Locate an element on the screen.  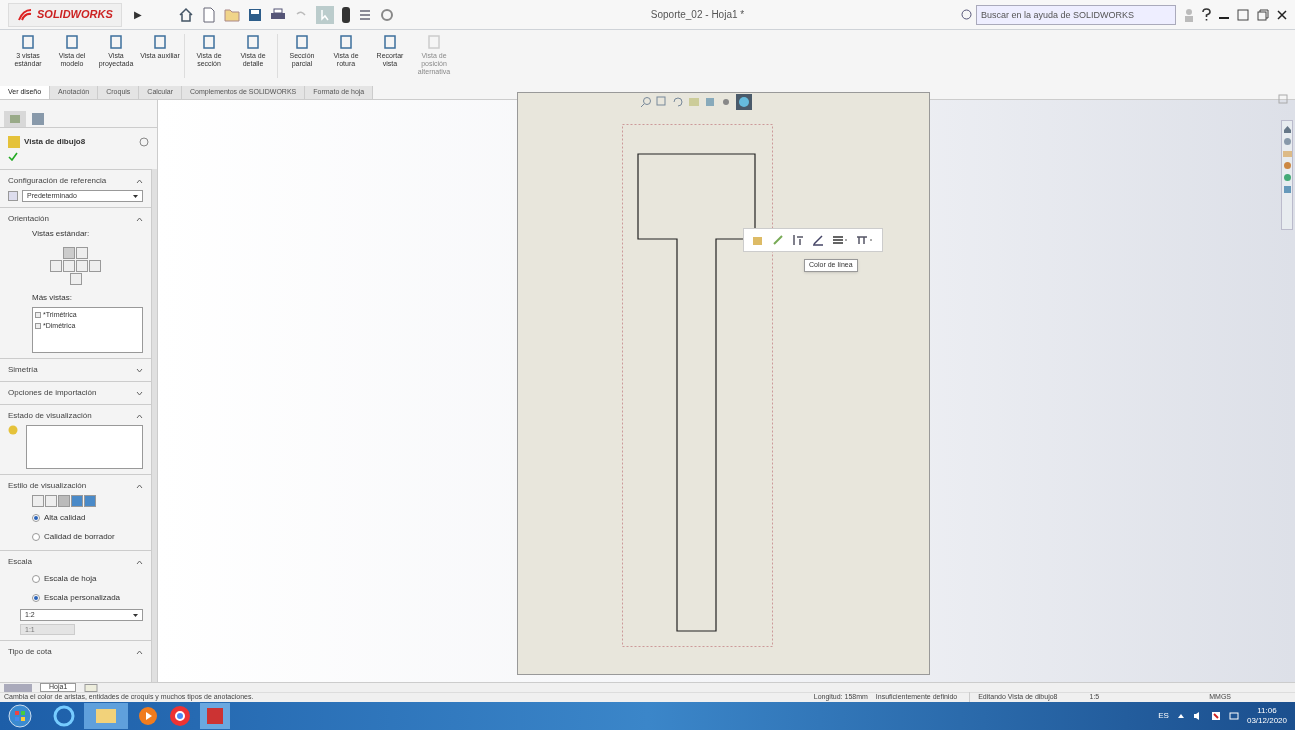
palette-icon is located at coordinates (1287, 165).